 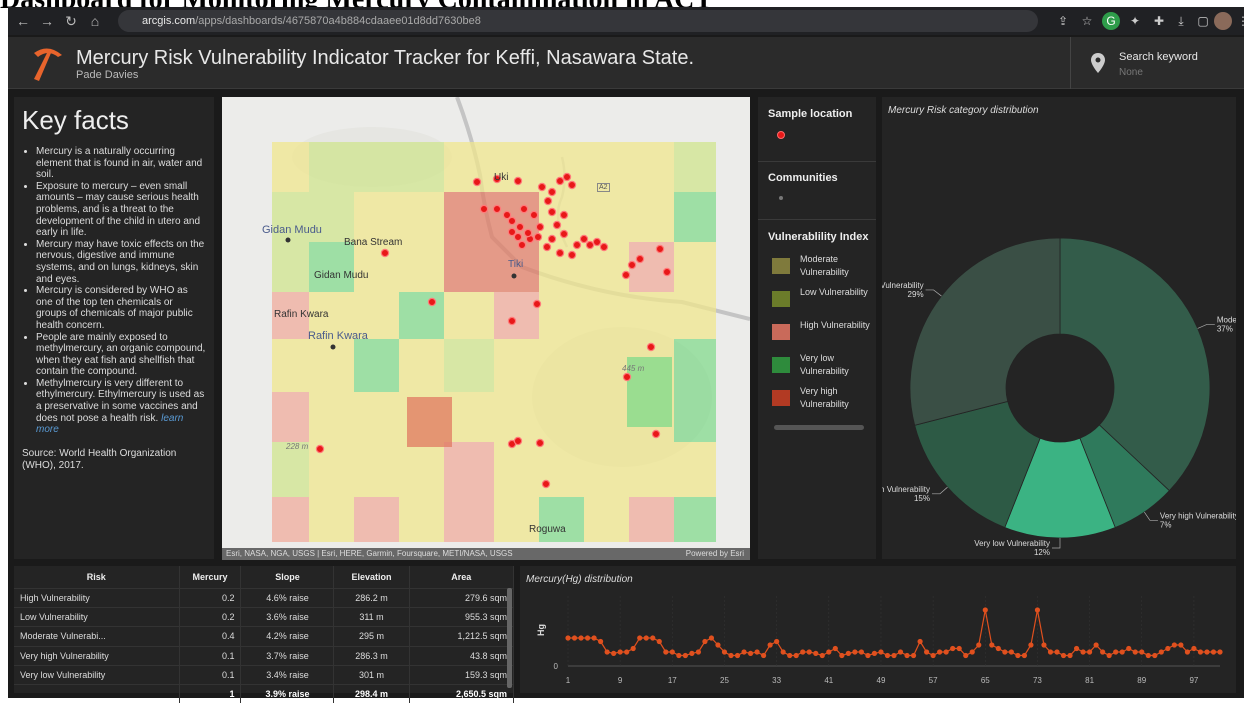 I want to click on extension-icon: G, so click(x=1111, y=21).